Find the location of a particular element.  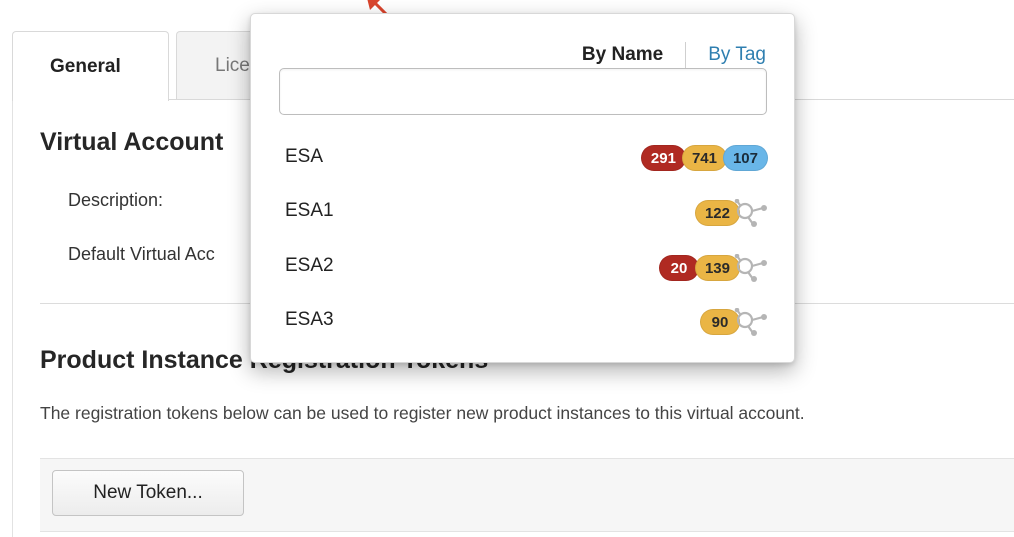

orange-count-badge: 741 is located at coordinates (704, 158).